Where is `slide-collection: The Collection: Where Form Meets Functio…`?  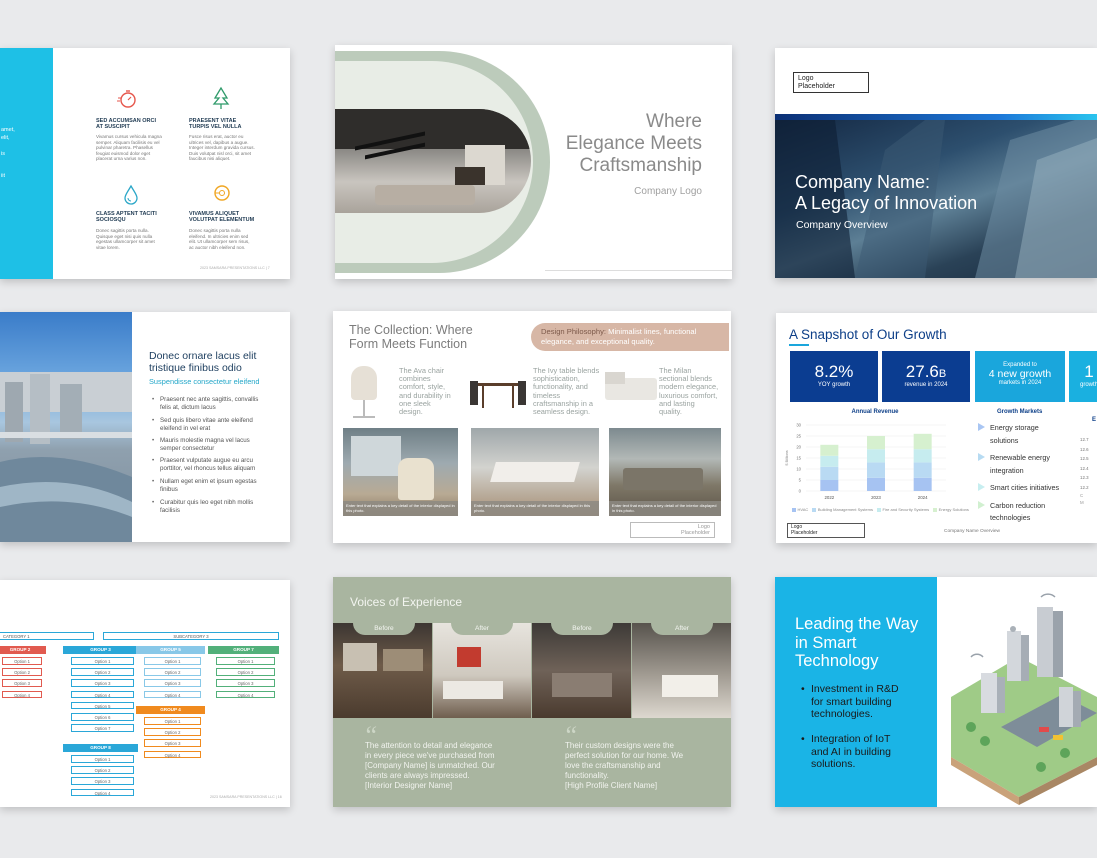
slide-collection: The Collection: Where Form Meets Functio… is located at coordinates (532, 427).